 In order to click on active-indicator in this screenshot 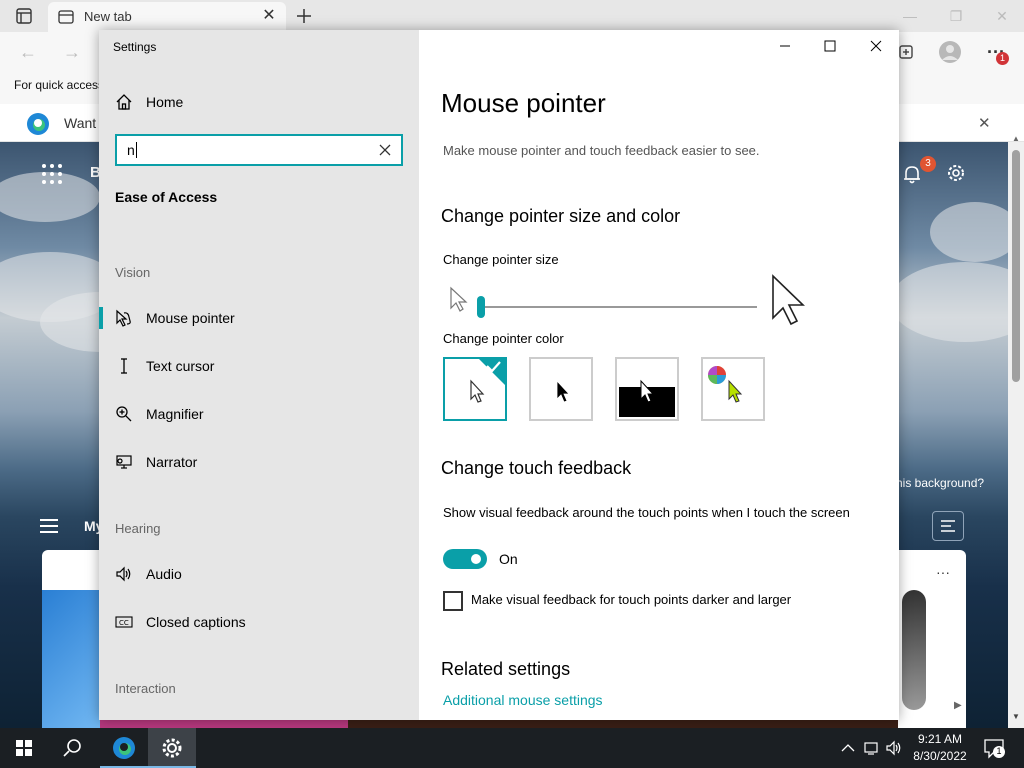, I will do `click(101, 318)`.